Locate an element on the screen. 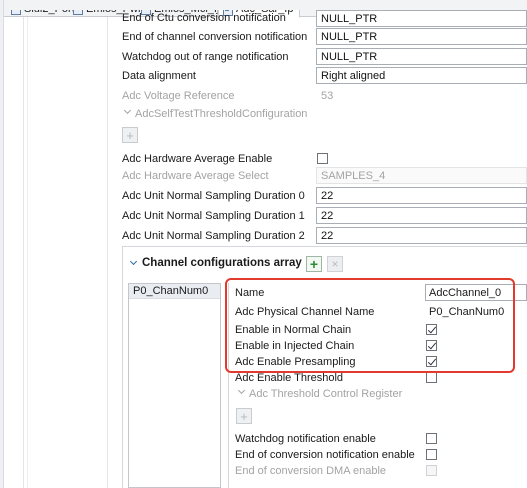 This screenshot has width=527, height=488. remove-channel-button: × is located at coordinates (335, 264).